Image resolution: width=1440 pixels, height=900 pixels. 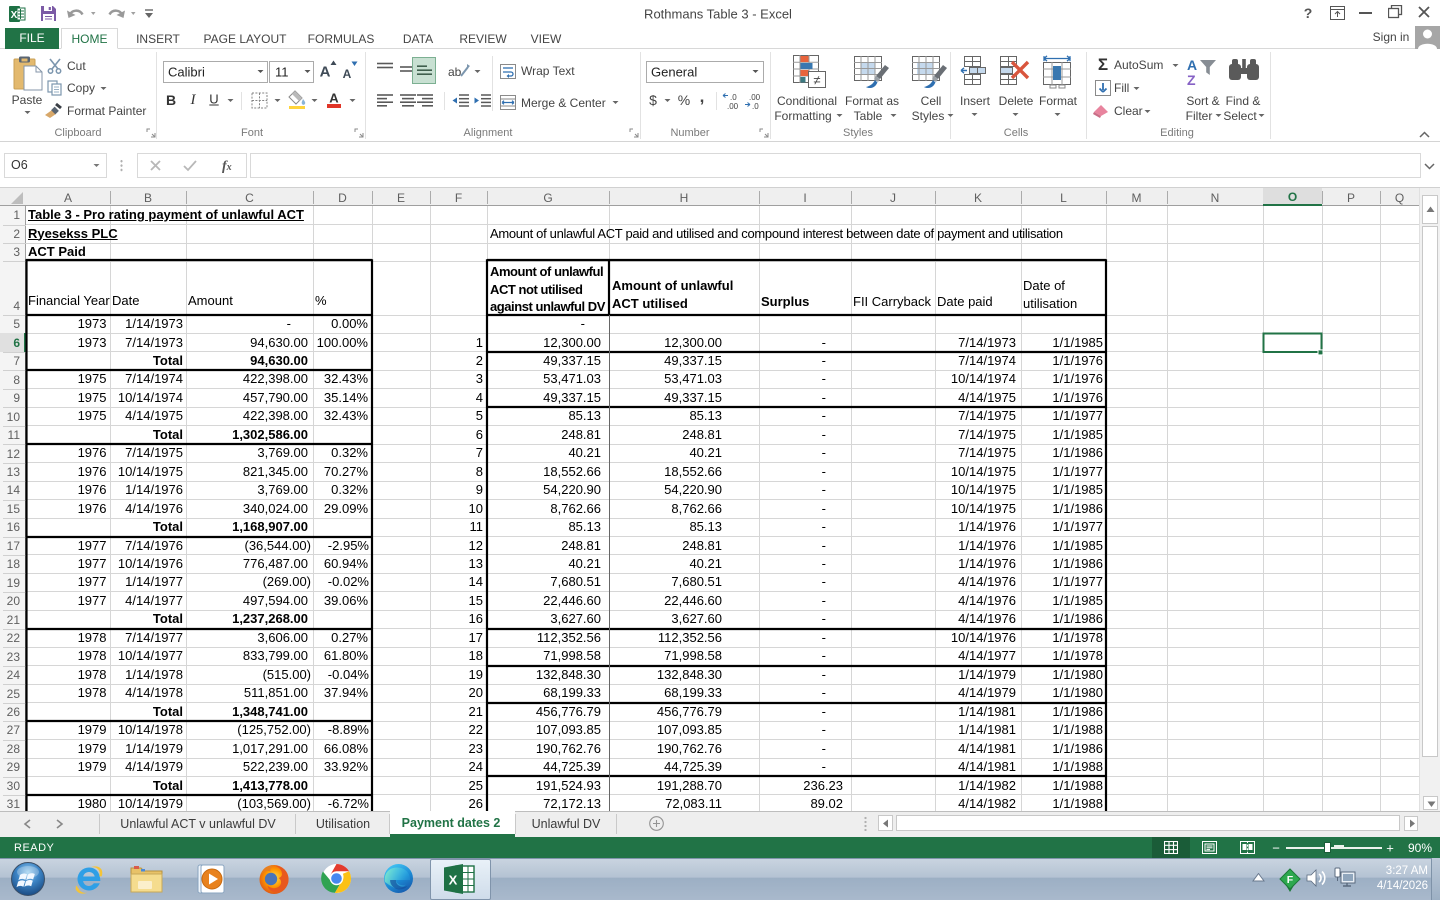 I want to click on svg-text: X, so click(x=453, y=880).